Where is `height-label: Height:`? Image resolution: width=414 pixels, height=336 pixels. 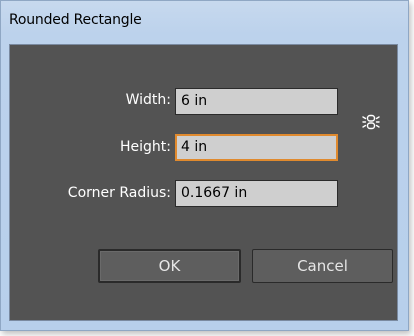 height-label: Height: is located at coordinates (145, 147).